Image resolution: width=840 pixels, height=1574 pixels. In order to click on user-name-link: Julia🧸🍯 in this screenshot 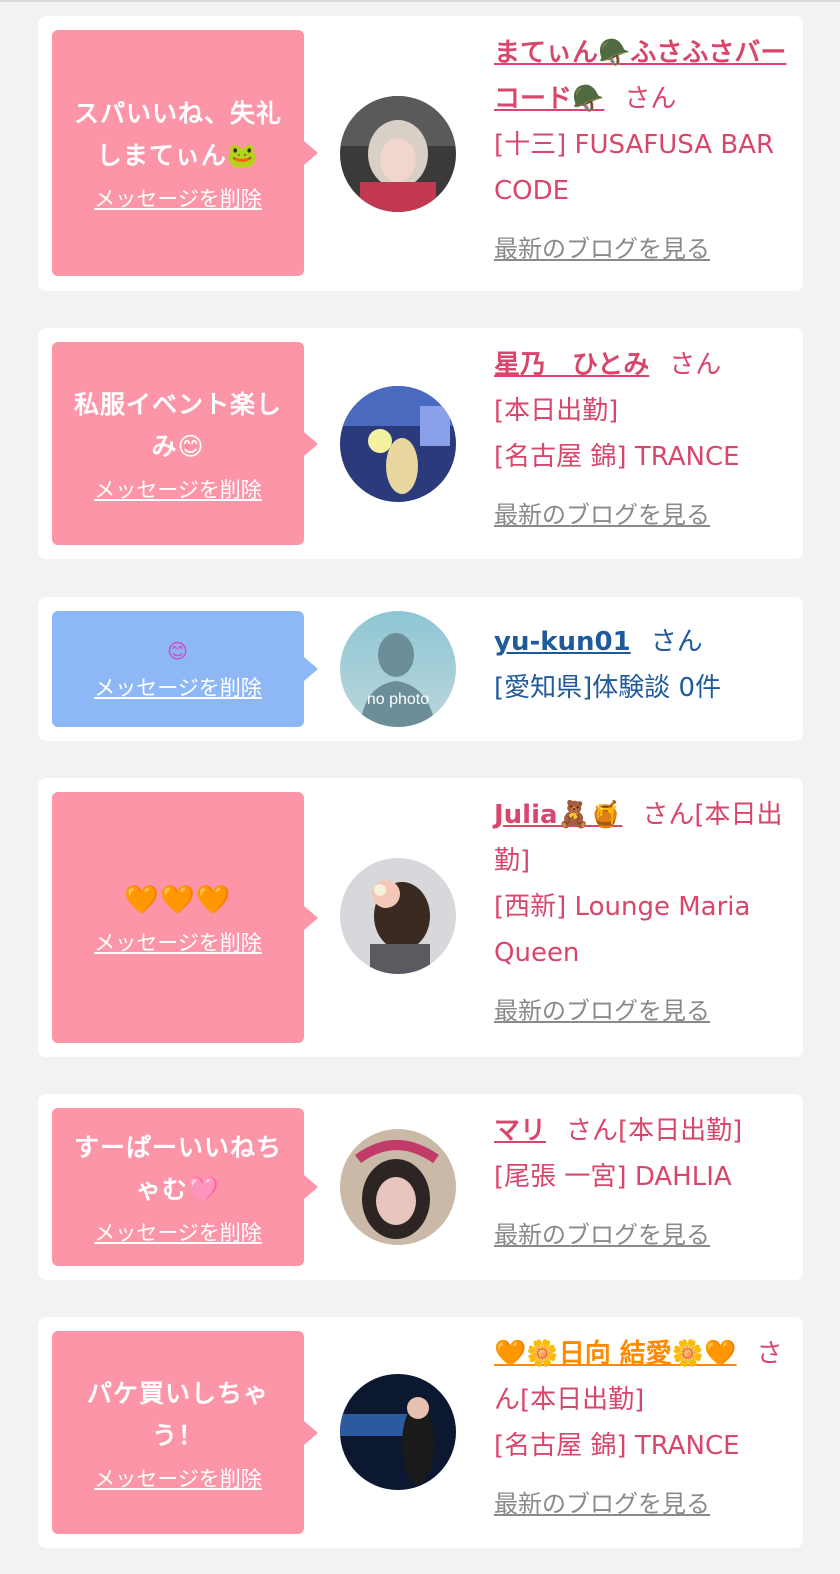, I will do `click(558, 815)`.